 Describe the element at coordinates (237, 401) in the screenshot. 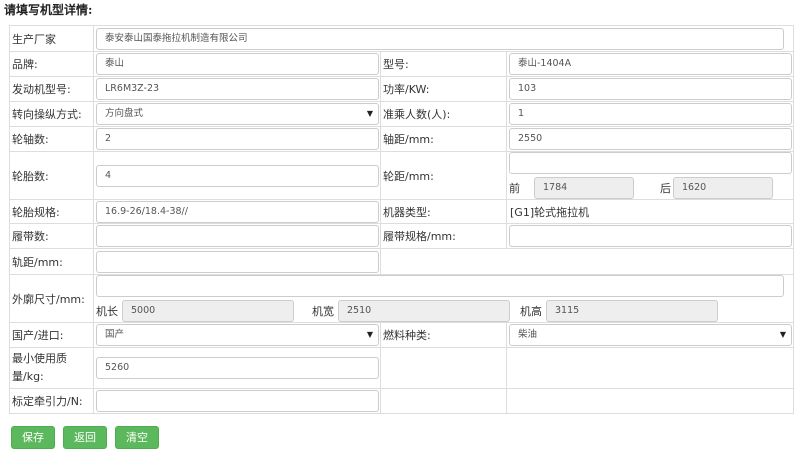

I see `traction-input` at that location.